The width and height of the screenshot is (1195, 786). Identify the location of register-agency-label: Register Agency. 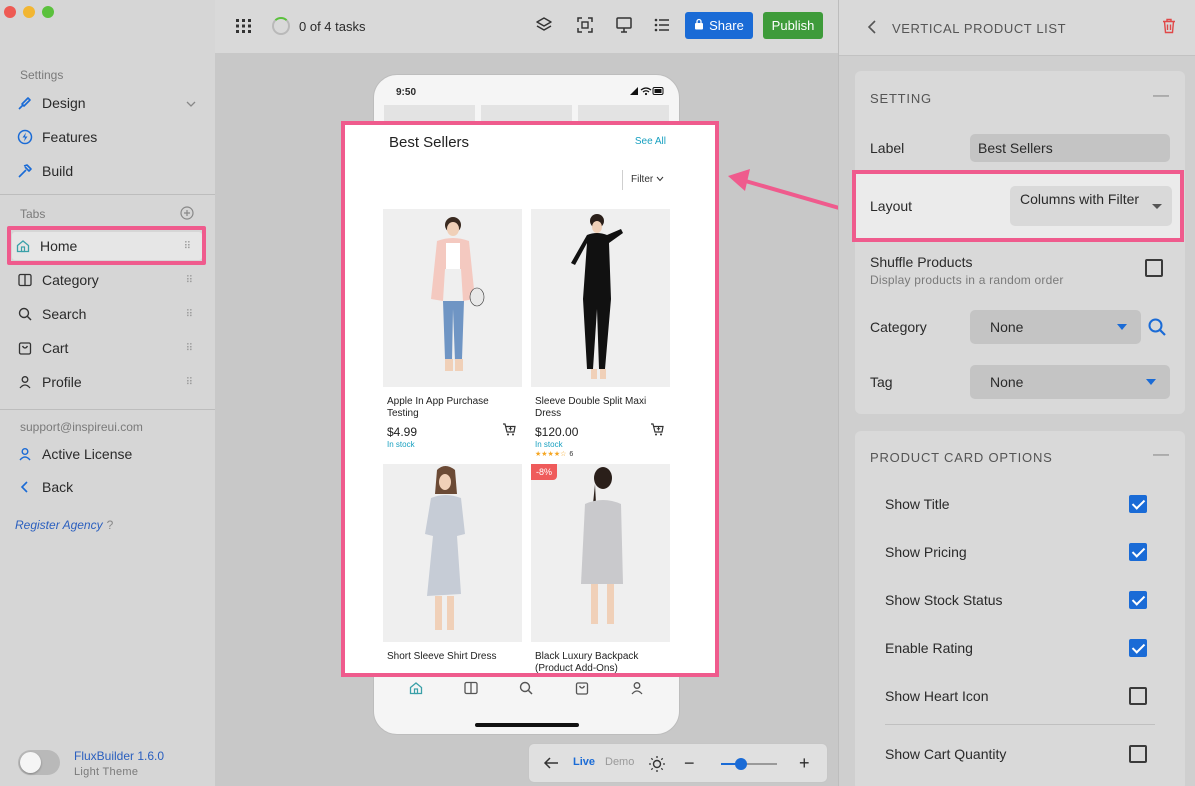
(59, 525).